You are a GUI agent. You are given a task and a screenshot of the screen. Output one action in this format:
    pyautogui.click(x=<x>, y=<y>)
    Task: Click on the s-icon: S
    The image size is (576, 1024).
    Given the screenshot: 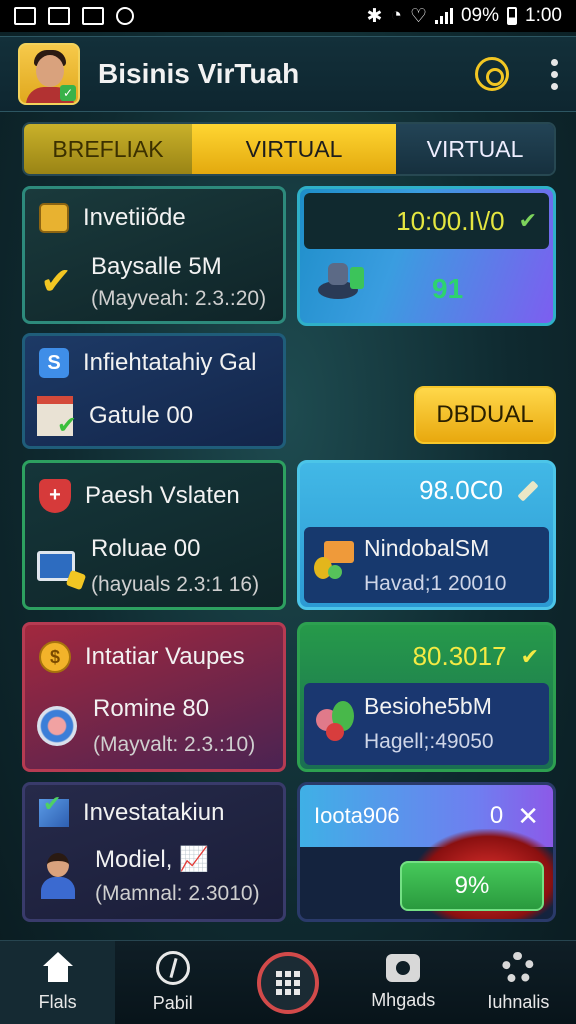 What is the action you would take?
    pyautogui.click(x=54, y=363)
    